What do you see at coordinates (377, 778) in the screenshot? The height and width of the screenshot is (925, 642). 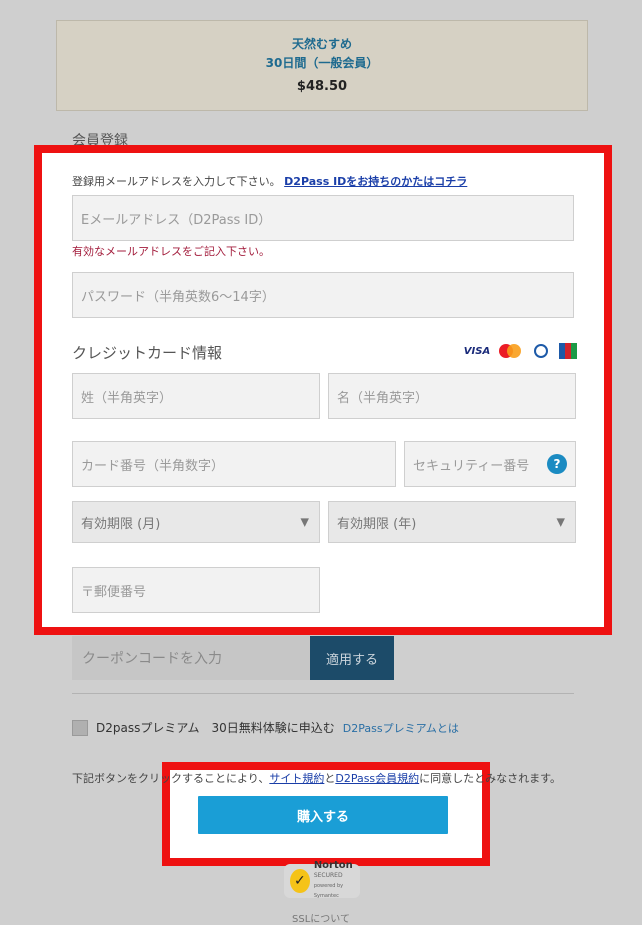 I see `member-terms-link: D2Pass会員規約` at bounding box center [377, 778].